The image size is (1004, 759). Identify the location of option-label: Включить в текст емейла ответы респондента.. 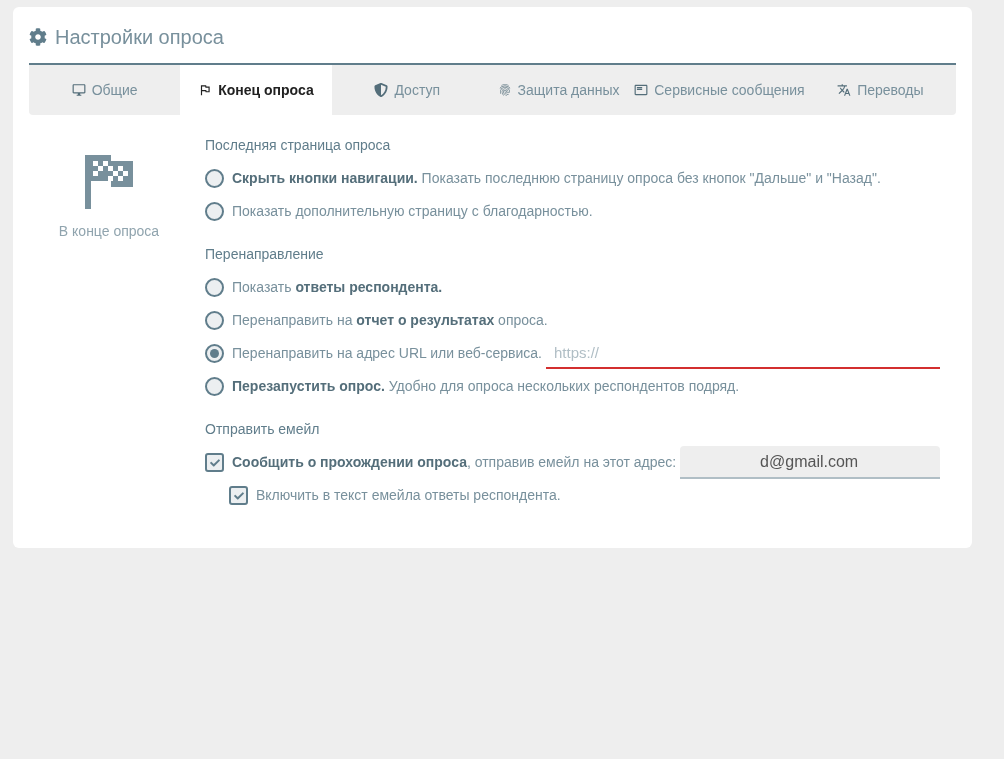
(408, 495).